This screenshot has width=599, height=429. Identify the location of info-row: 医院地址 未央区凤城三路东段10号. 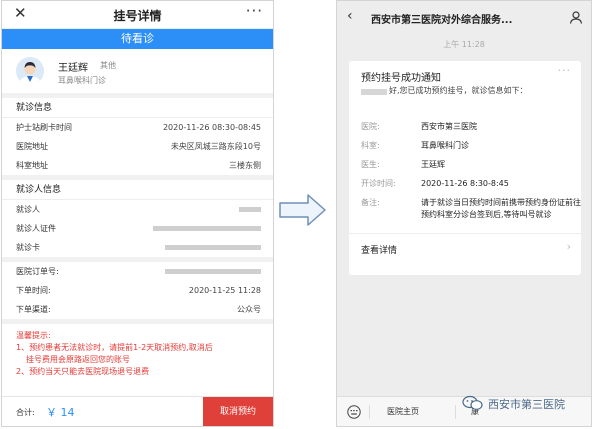
(137, 146).